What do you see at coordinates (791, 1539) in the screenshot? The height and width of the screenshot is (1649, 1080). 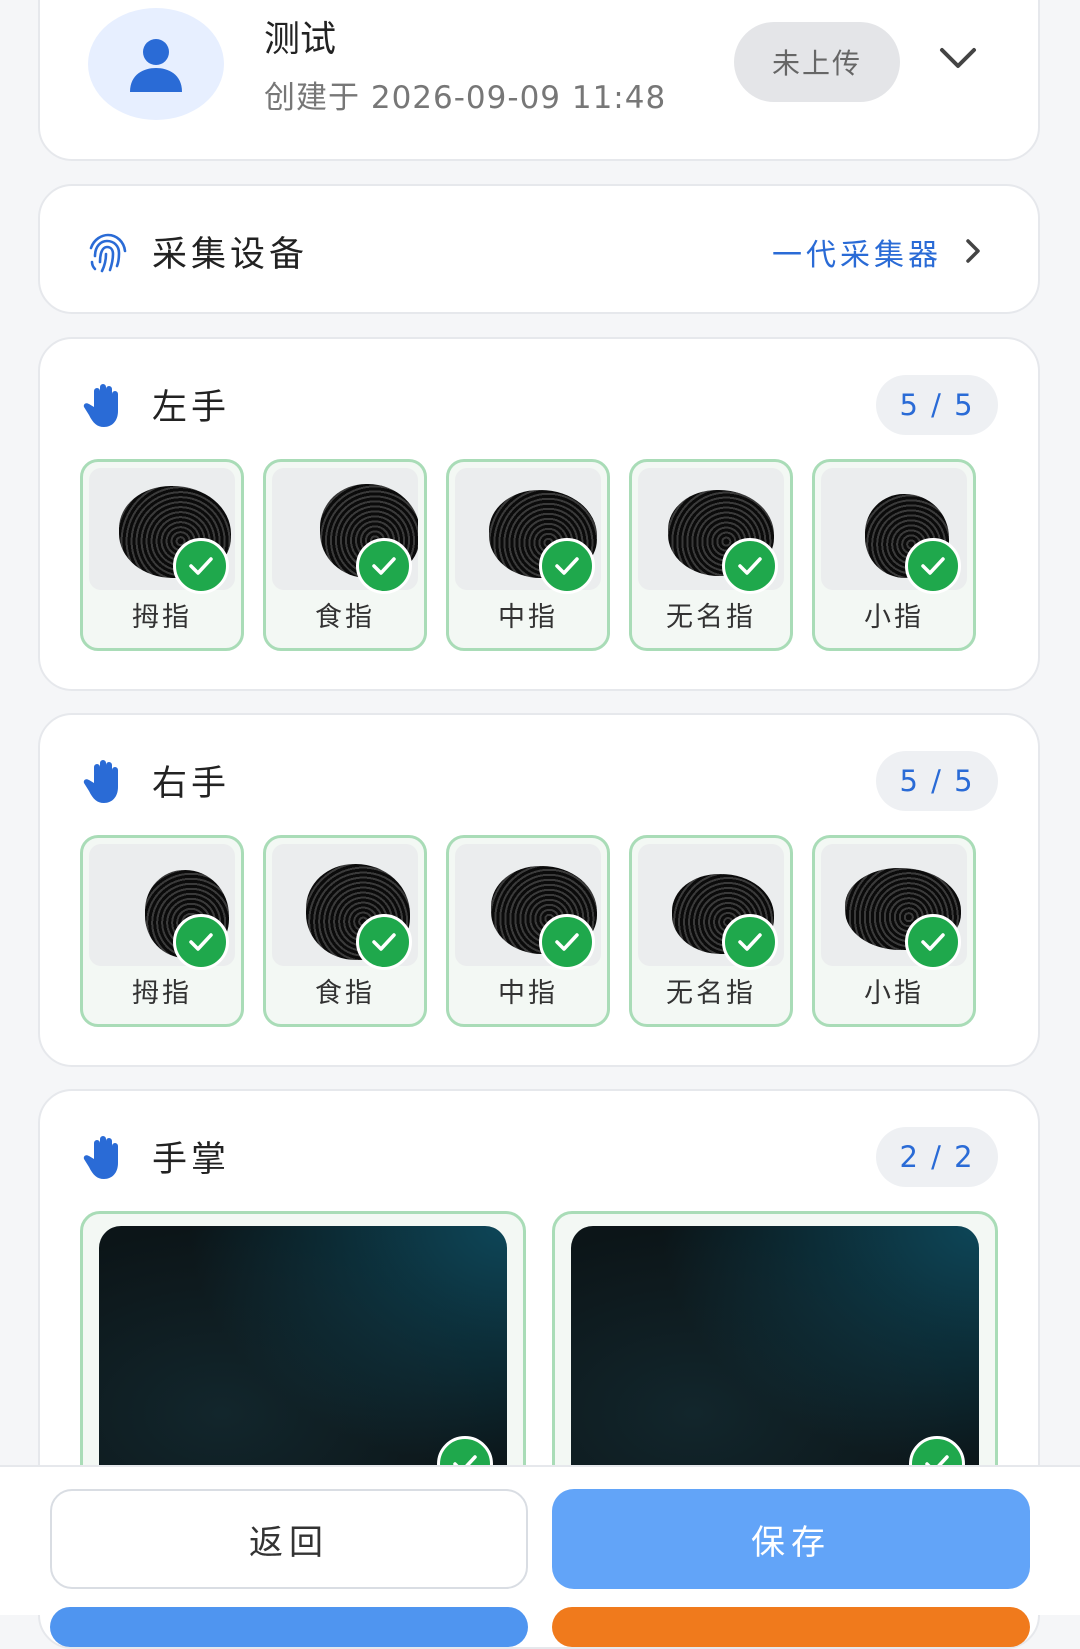 I see `save-button: 保存` at bounding box center [791, 1539].